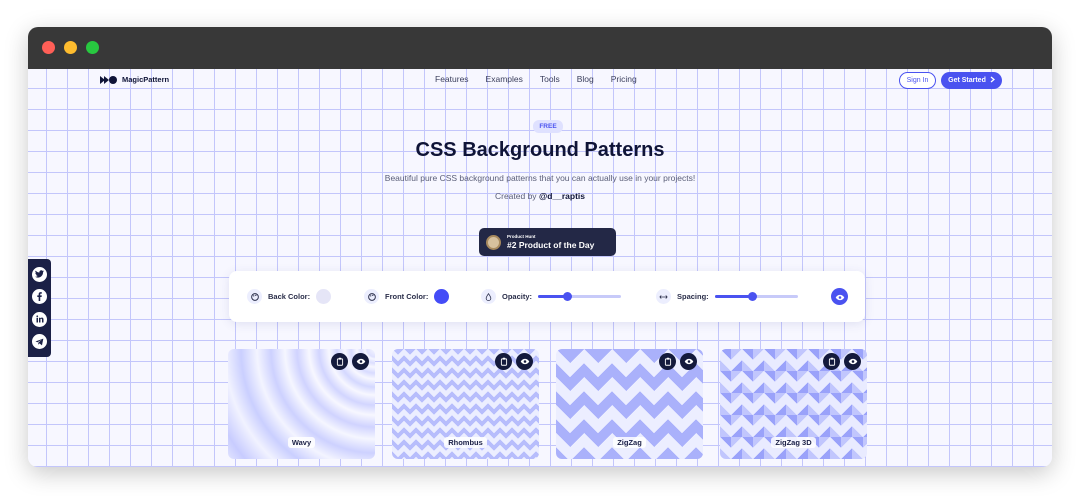  Describe the element at coordinates (550, 79) in the screenshot. I see `nav-link-tools: Tools` at that location.